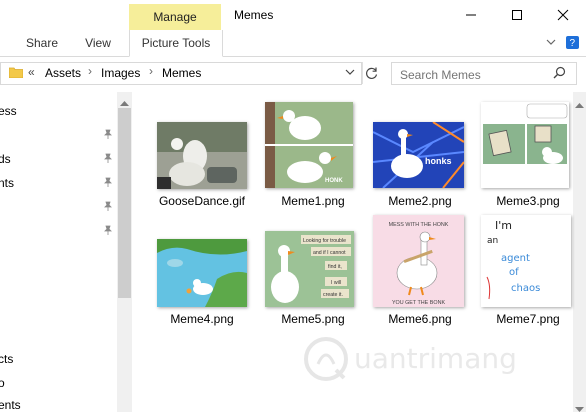 The image size is (586, 416). Describe the element at coordinates (528, 201) in the screenshot. I see `file-name: Meme3.png` at that location.